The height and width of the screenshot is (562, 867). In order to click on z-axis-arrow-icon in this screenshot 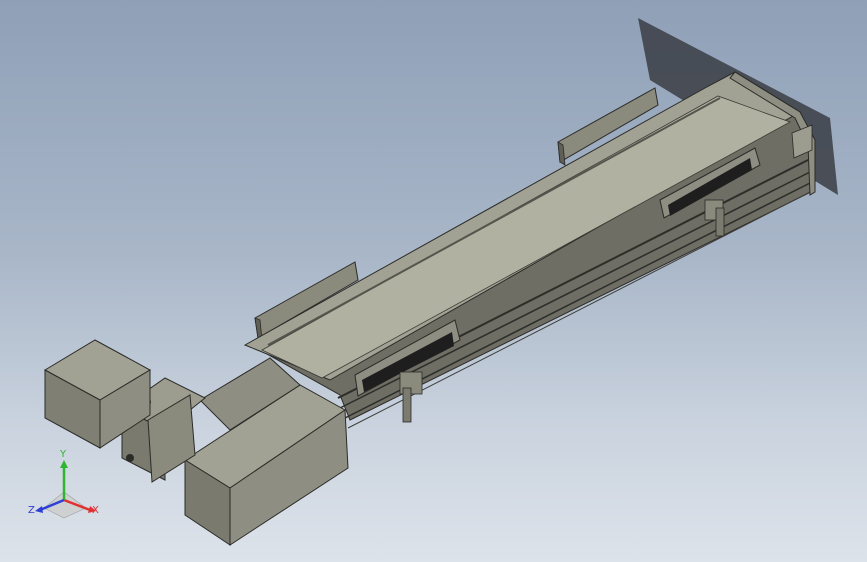, I will do `click(39, 509)`.